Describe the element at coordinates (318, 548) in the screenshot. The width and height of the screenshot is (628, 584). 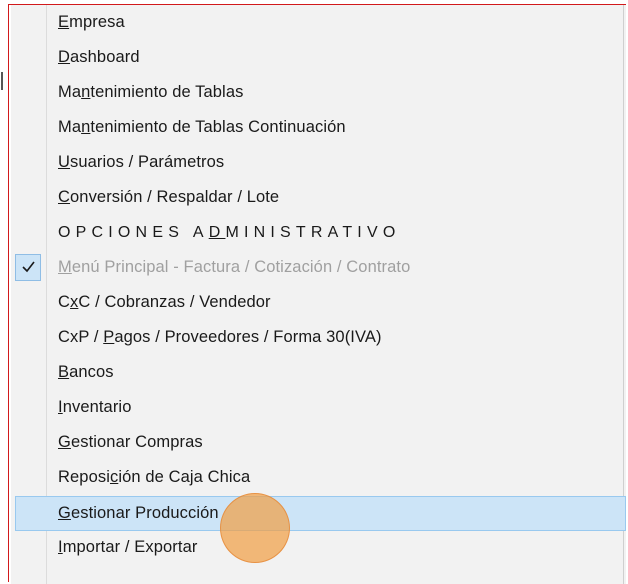
I see `menu-item-importar-exportar: Importar / Exportar` at that location.